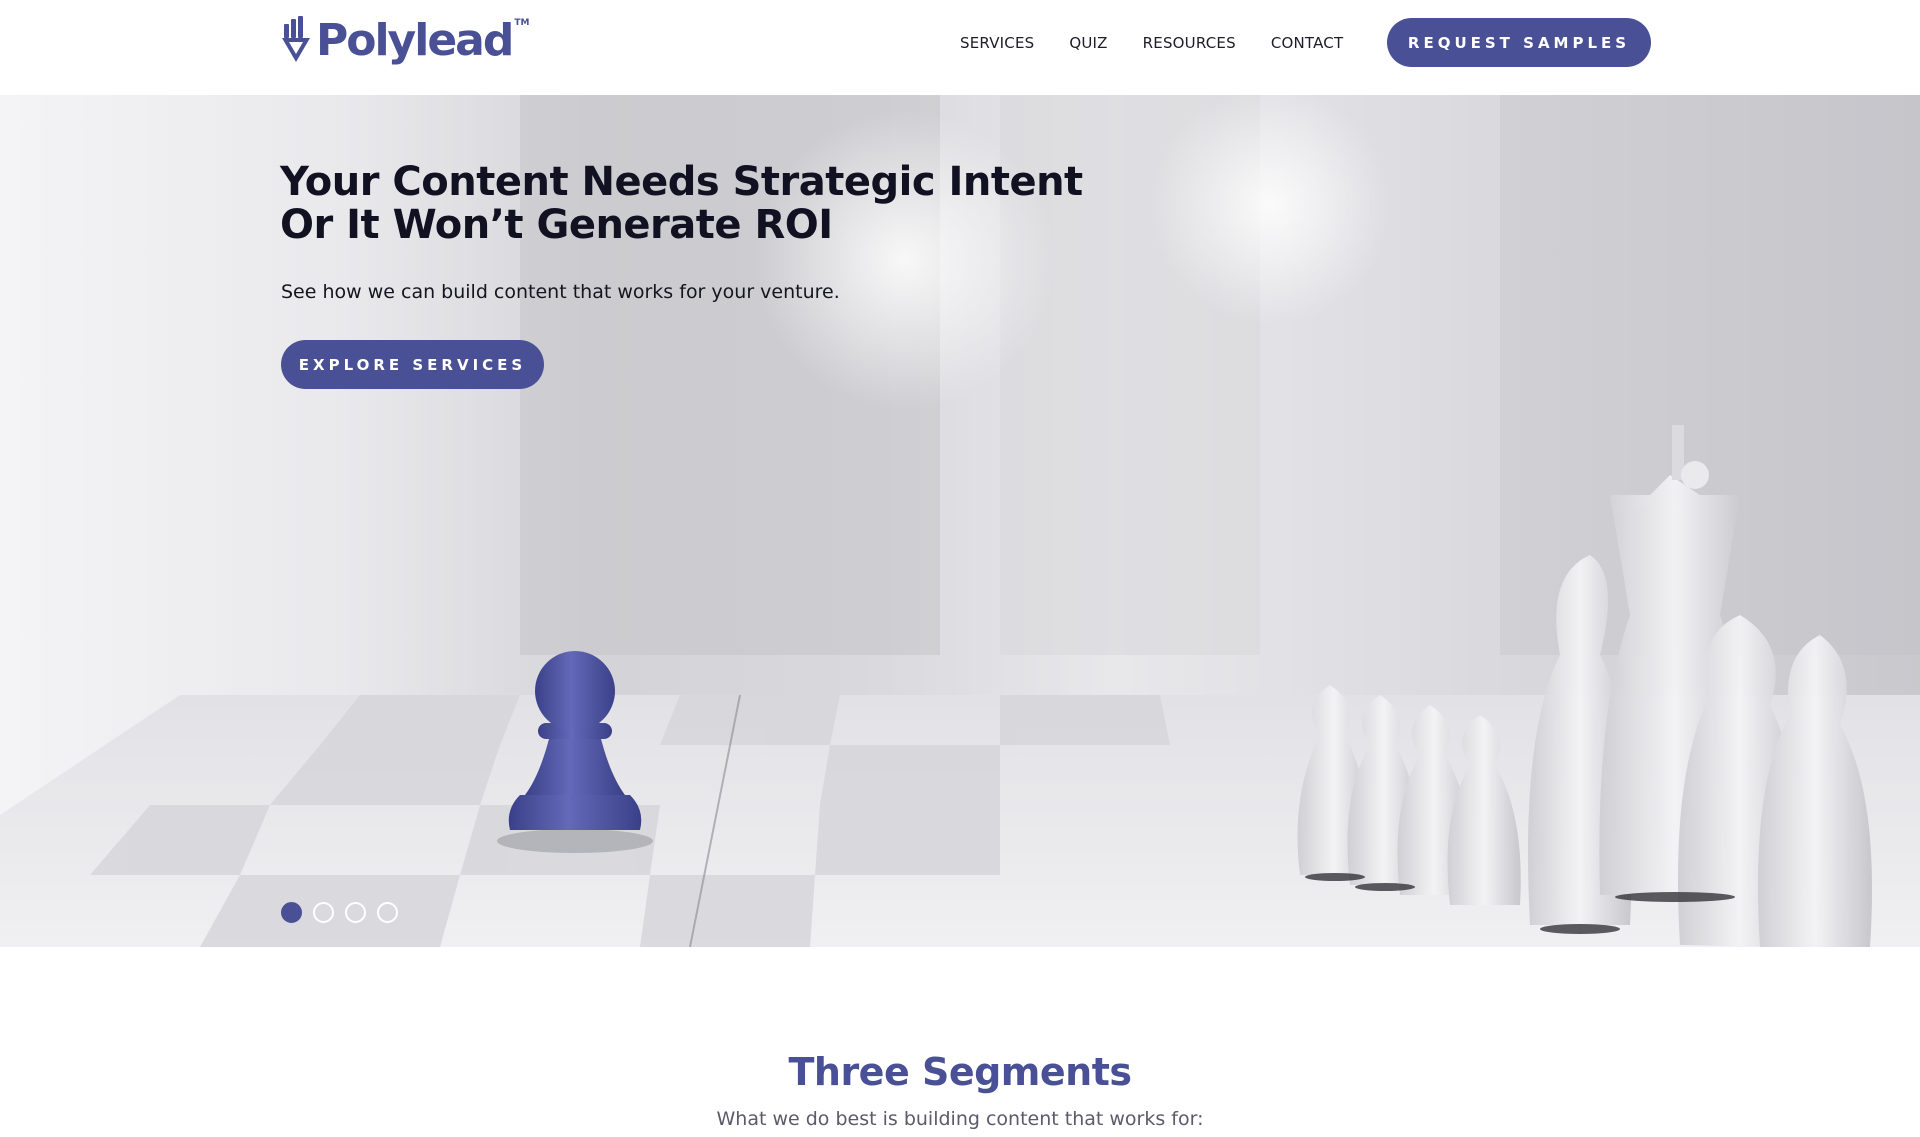  I want to click on nav-item-services: SERVICES, so click(997, 43).